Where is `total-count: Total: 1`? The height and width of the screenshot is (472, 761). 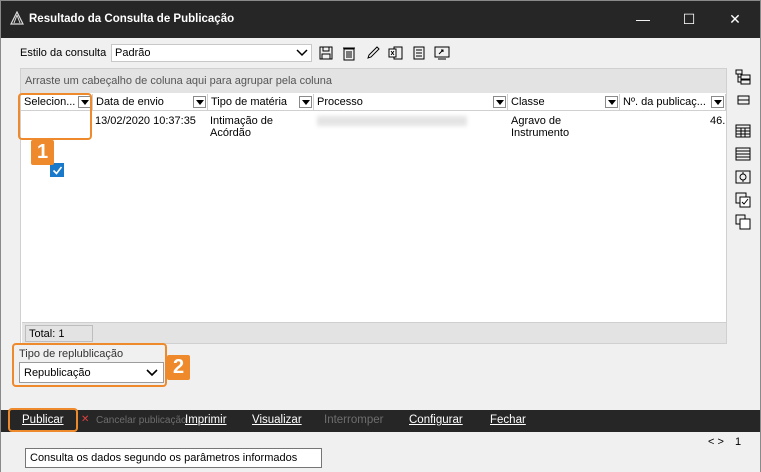
total-count: Total: 1 is located at coordinates (59, 333).